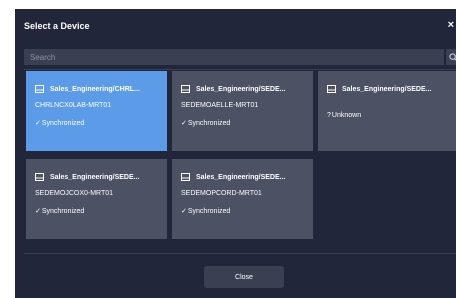  I want to click on device-card: Sales_Engineering/SEDE... ?Unknown, so click(387, 111).